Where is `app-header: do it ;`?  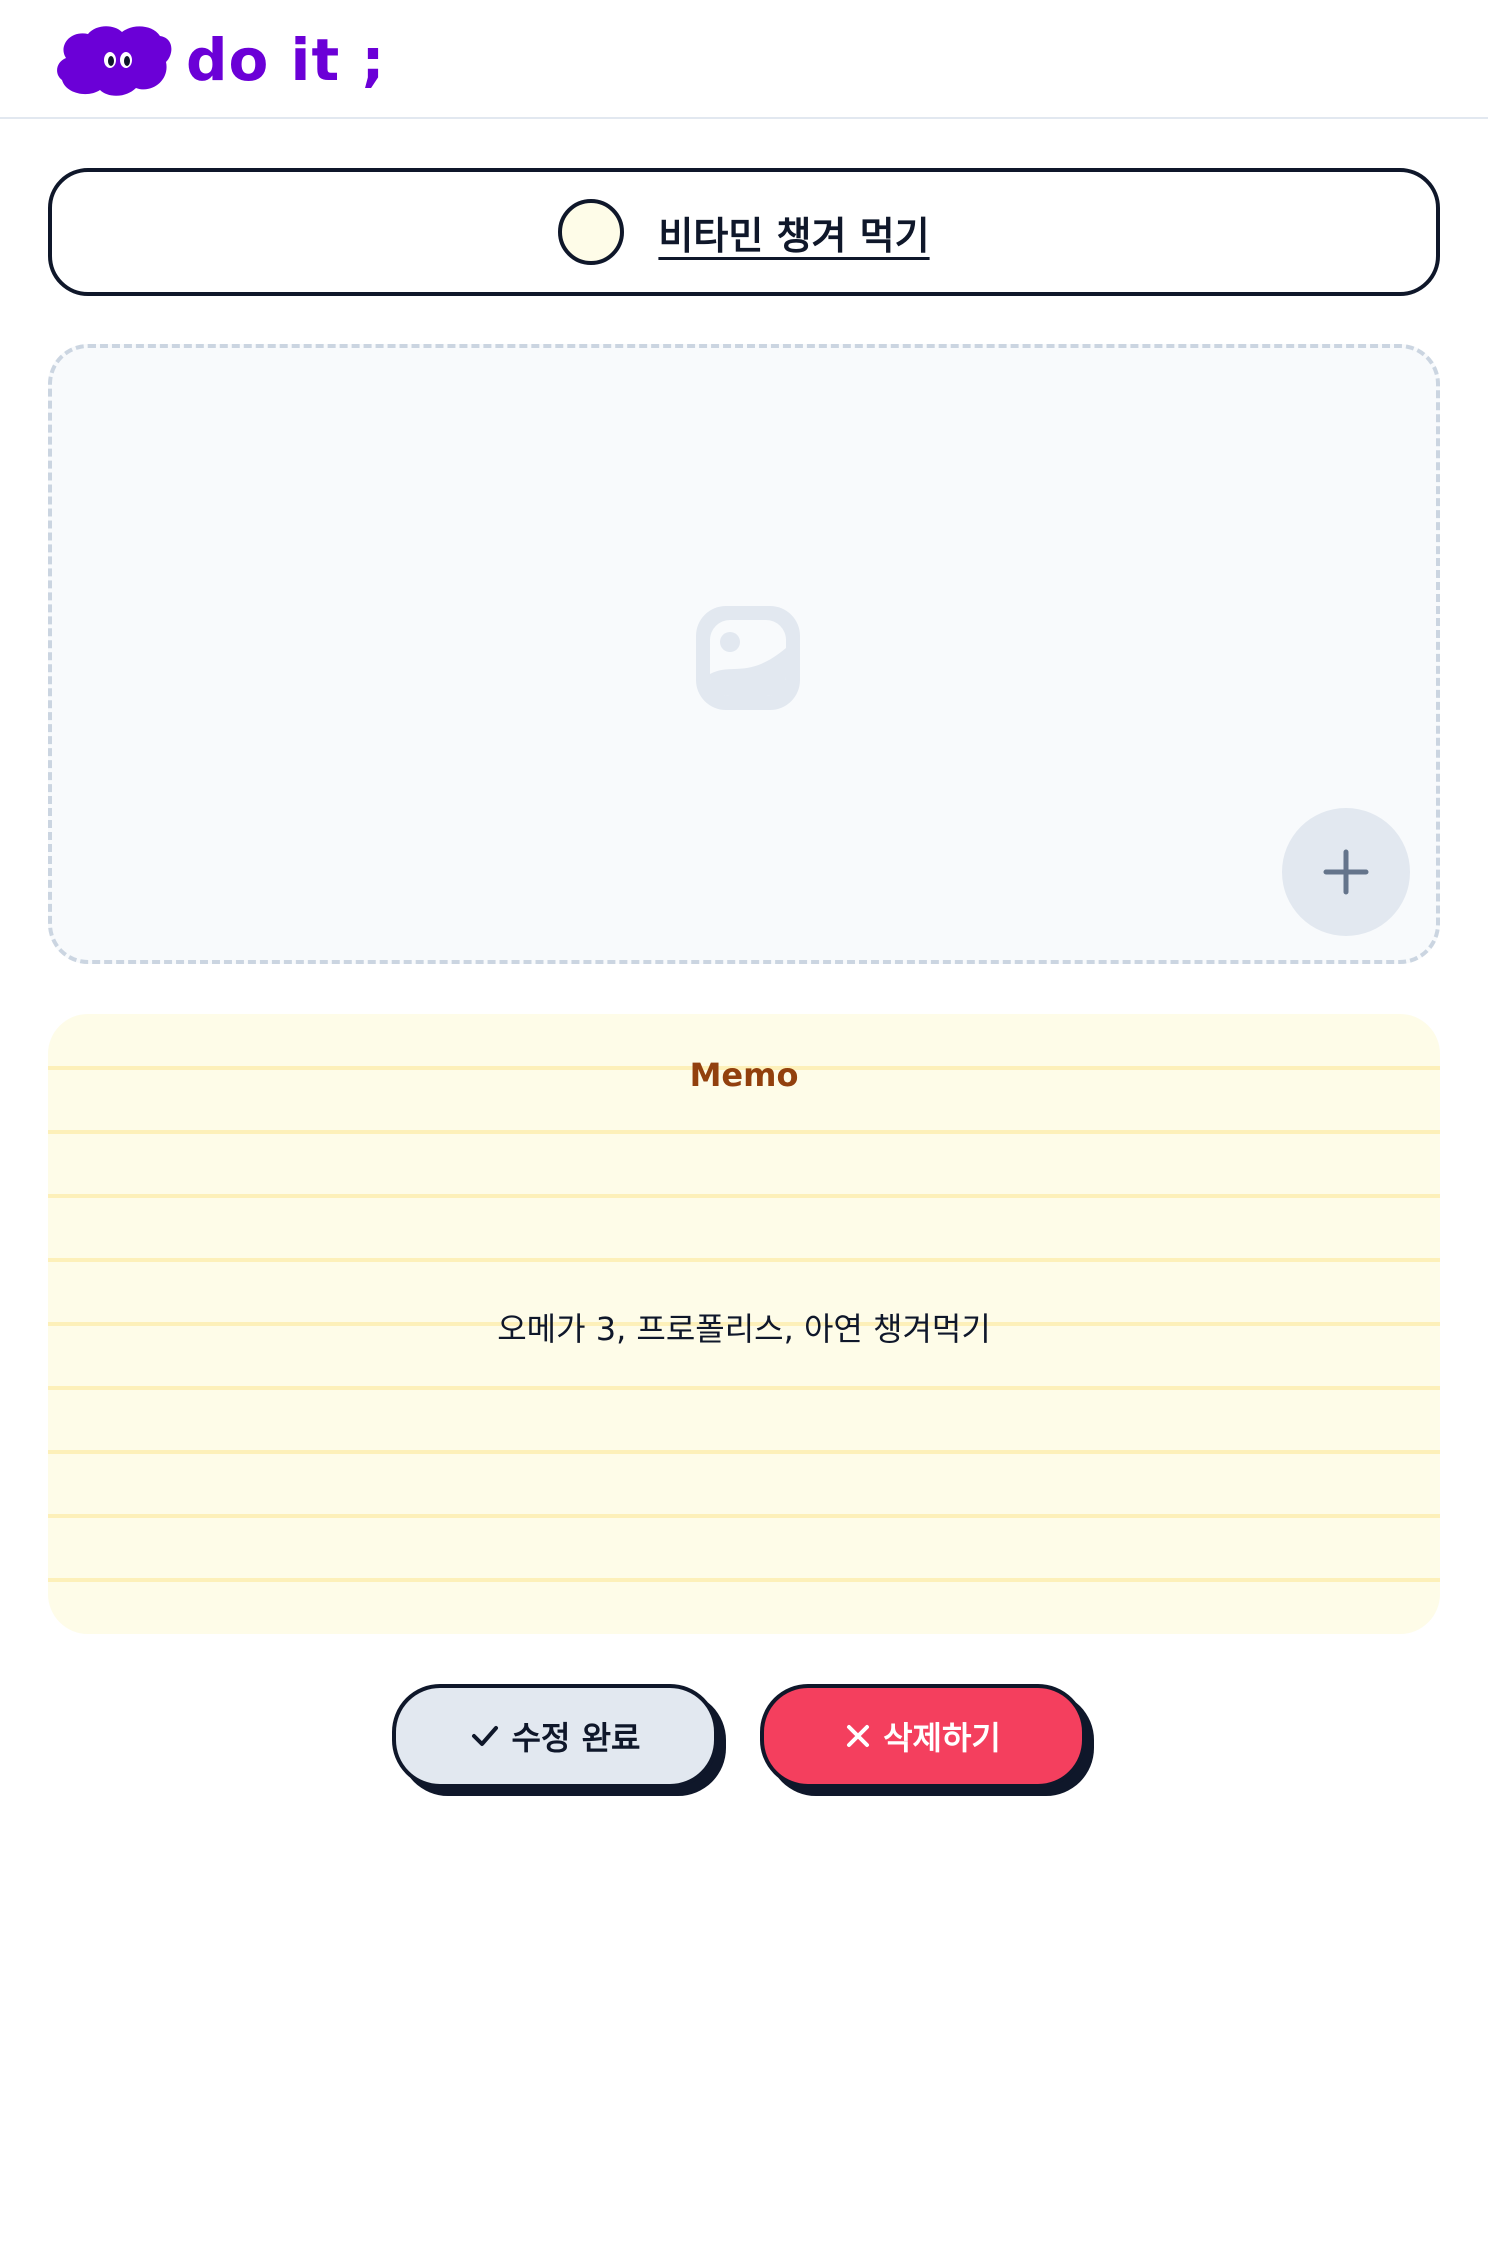 app-header: do it ; is located at coordinates (744, 59).